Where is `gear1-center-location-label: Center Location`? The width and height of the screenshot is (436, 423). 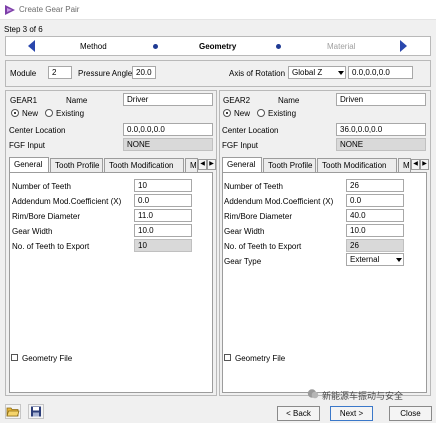
gear1-center-location-label: Center Location is located at coordinates (37, 130).